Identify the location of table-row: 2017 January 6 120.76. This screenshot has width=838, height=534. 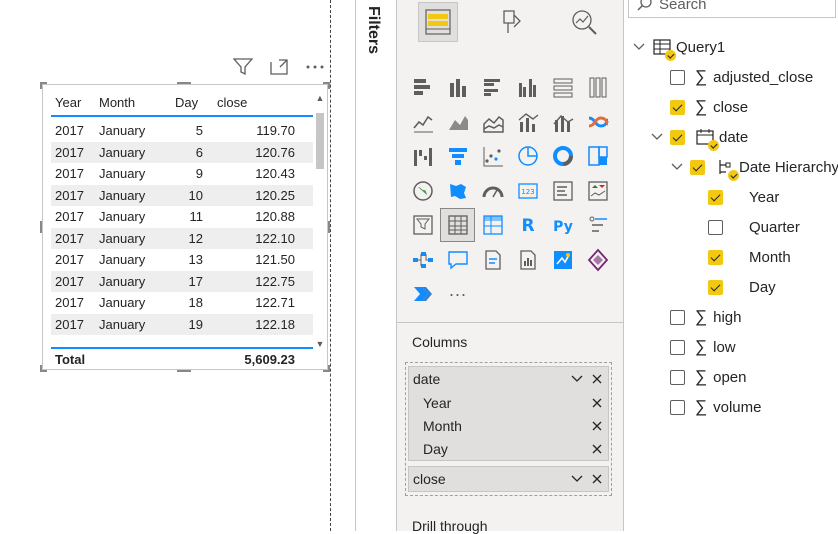
(182, 152).